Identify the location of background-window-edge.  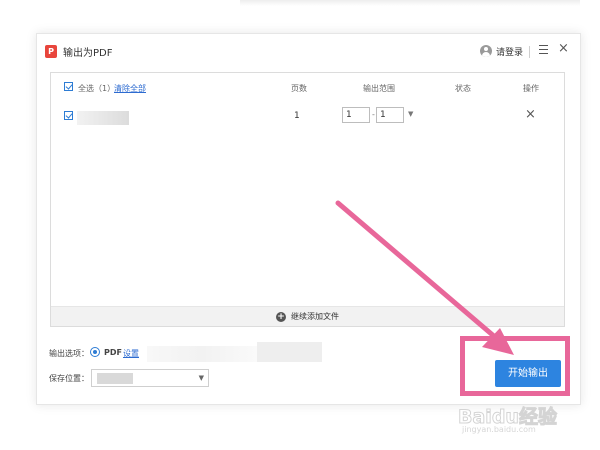
(410, 3).